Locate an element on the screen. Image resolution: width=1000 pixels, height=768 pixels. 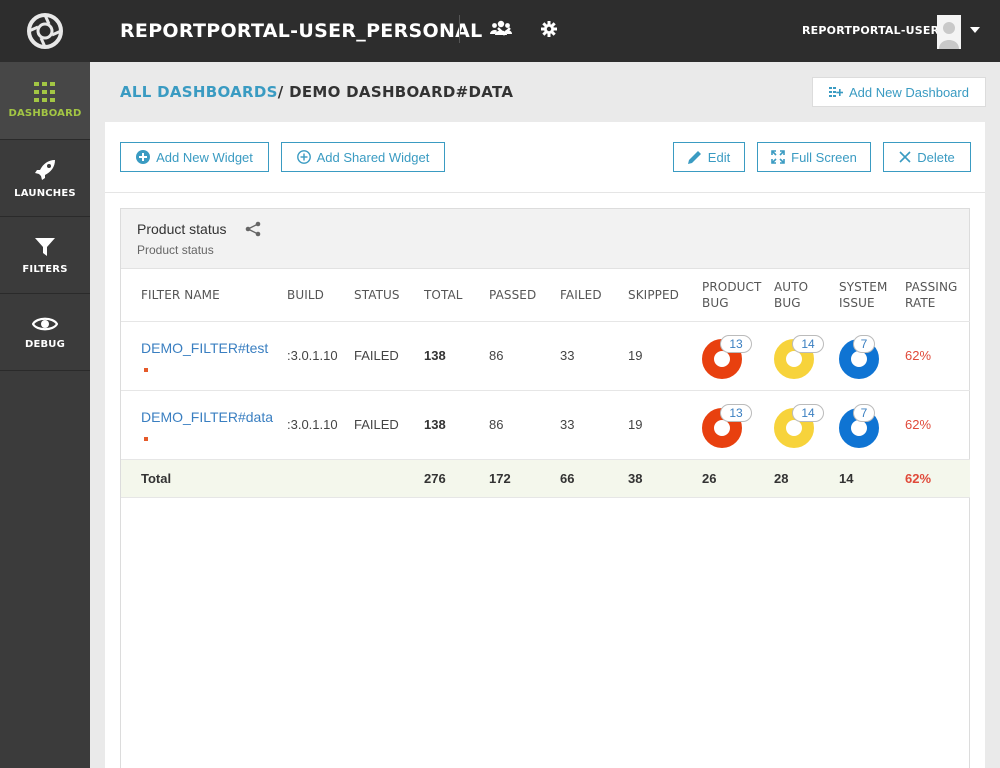
full-screen-button: Full Screen is located at coordinates (814, 157).